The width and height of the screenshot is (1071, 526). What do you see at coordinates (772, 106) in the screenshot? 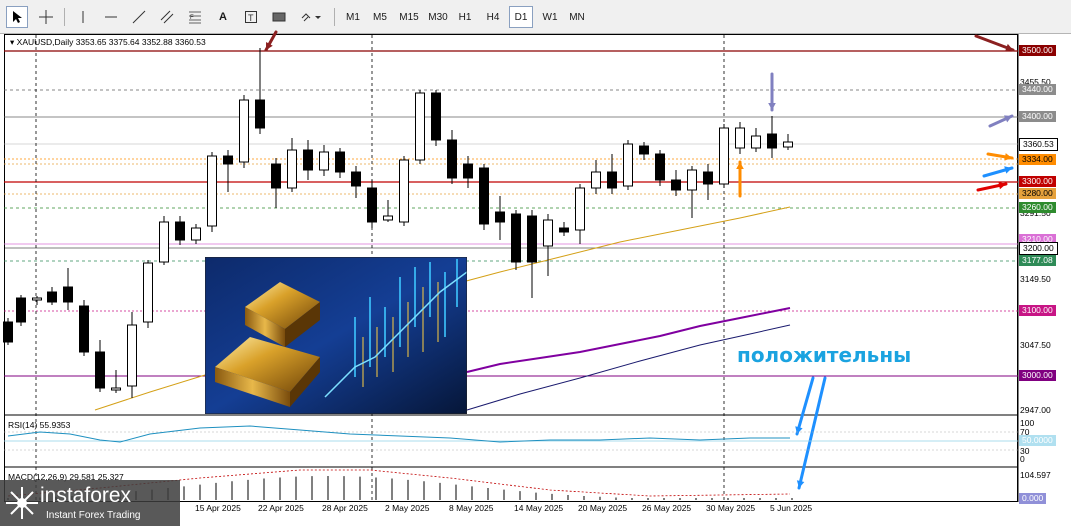
I see `arrow-purple-down-head` at bounding box center [772, 106].